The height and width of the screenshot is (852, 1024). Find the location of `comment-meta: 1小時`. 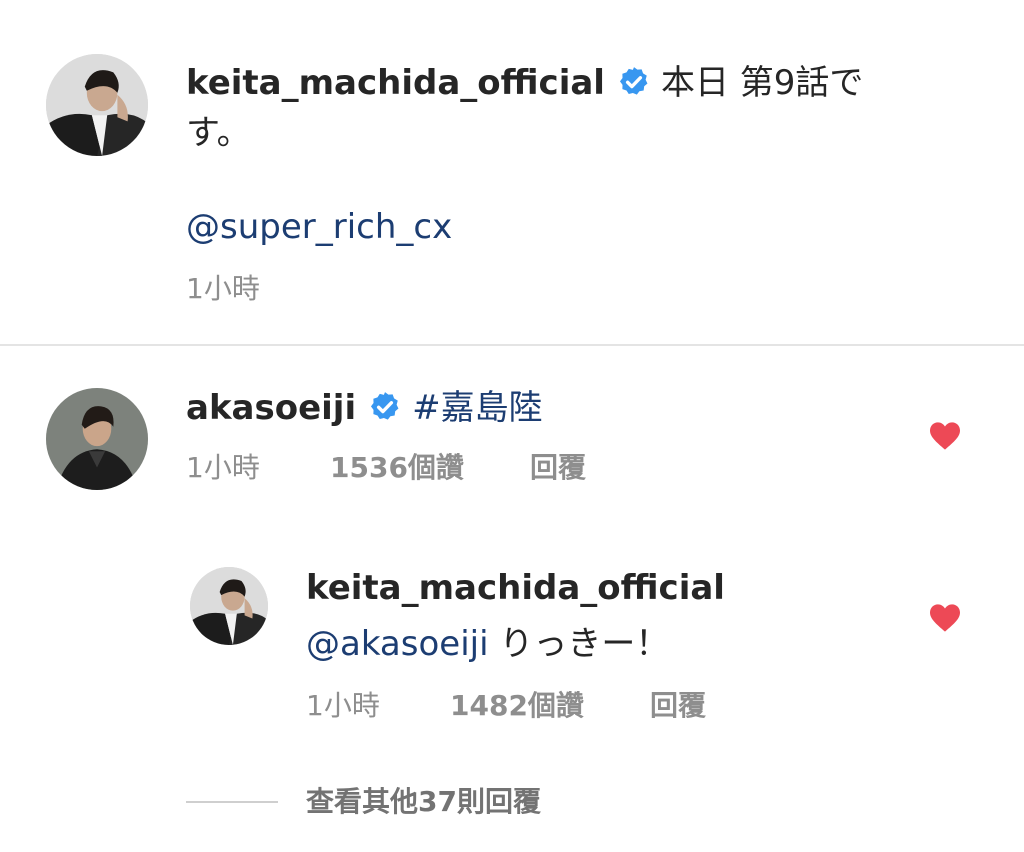

comment-meta: 1小時 is located at coordinates (223, 289).